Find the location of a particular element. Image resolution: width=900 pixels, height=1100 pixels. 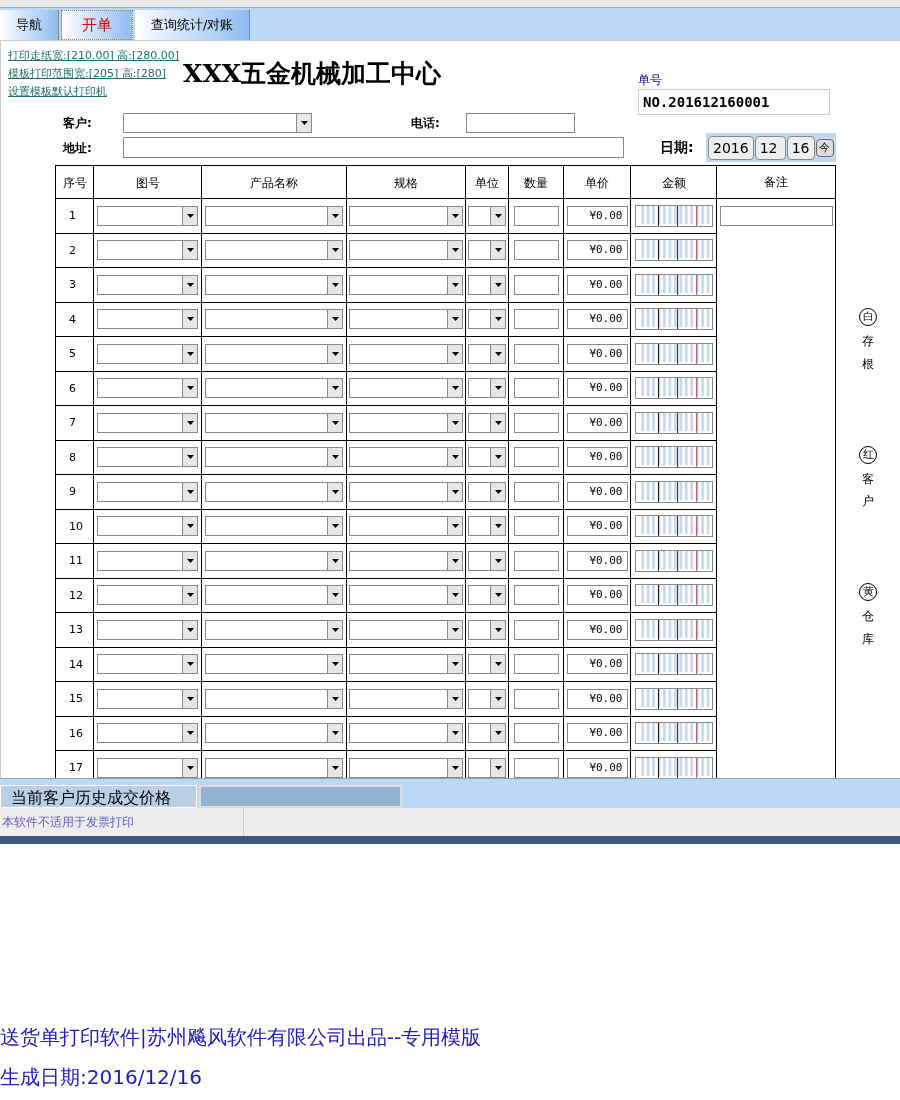

day-field: 16 is located at coordinates (800, 147).